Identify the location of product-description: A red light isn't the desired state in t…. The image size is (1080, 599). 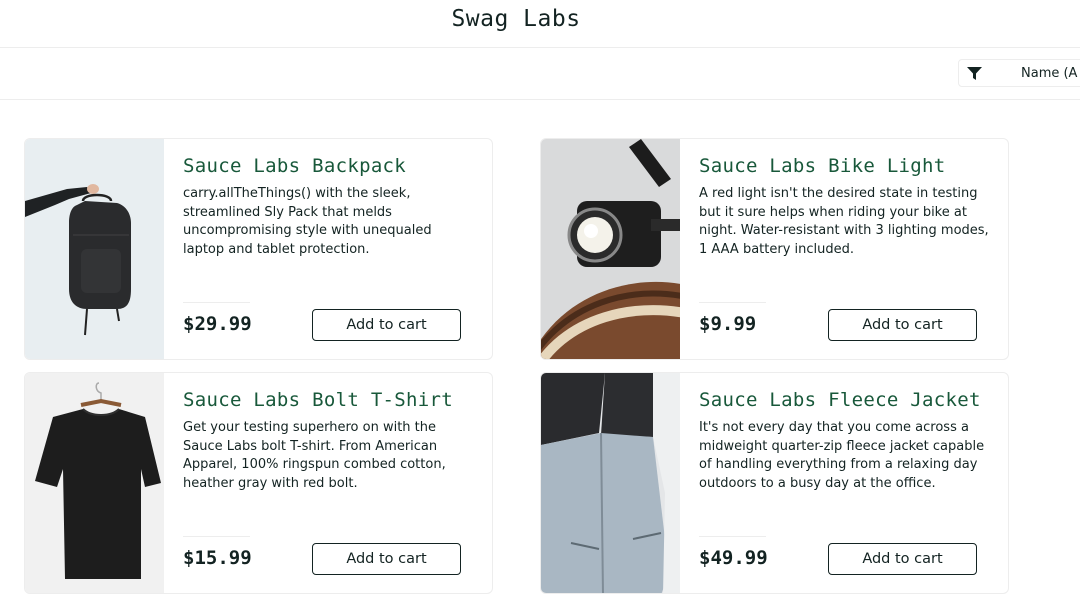
(844, 221).